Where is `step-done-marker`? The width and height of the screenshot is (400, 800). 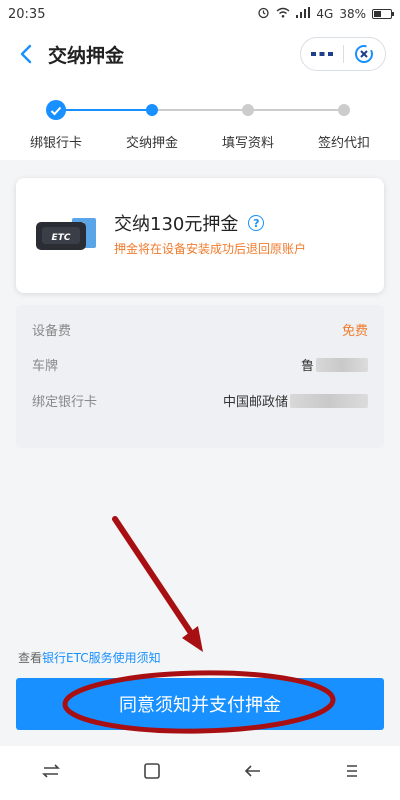 step-done-marker is located at coordinates (56, 110).